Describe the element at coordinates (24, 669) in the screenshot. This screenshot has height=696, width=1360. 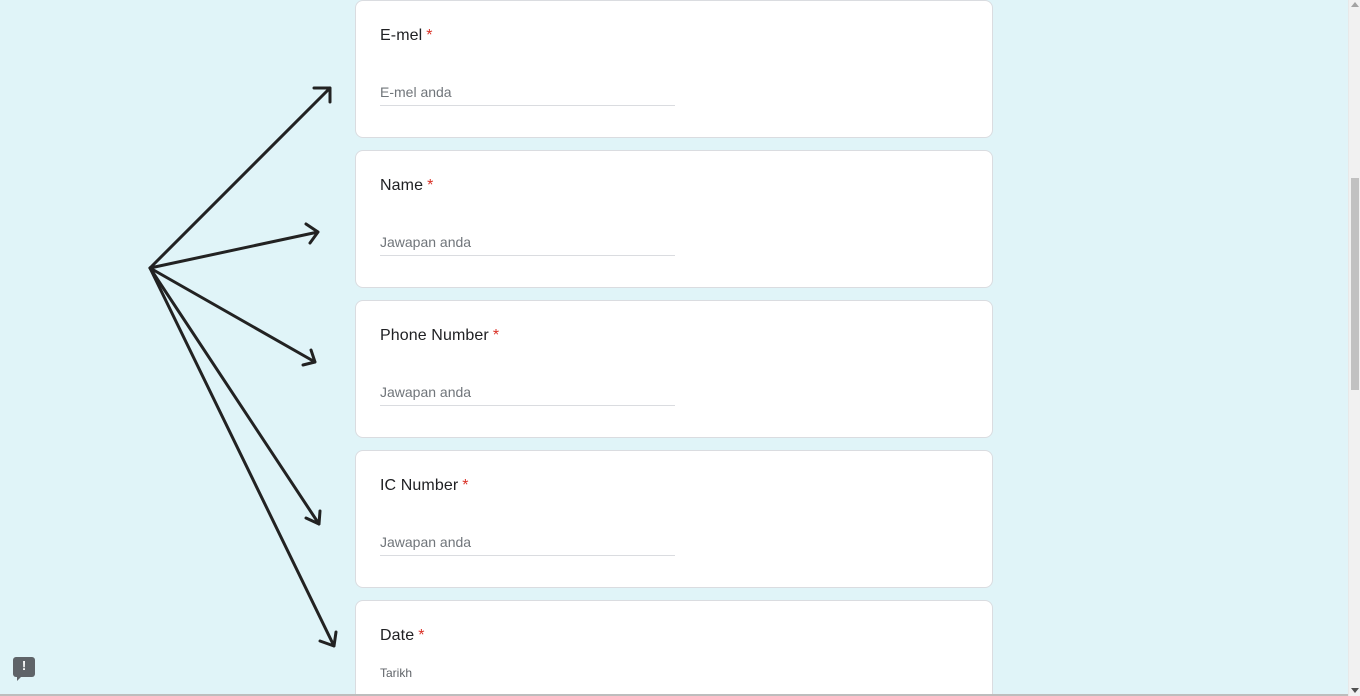
I see `report-problem-icon: !` at that location.